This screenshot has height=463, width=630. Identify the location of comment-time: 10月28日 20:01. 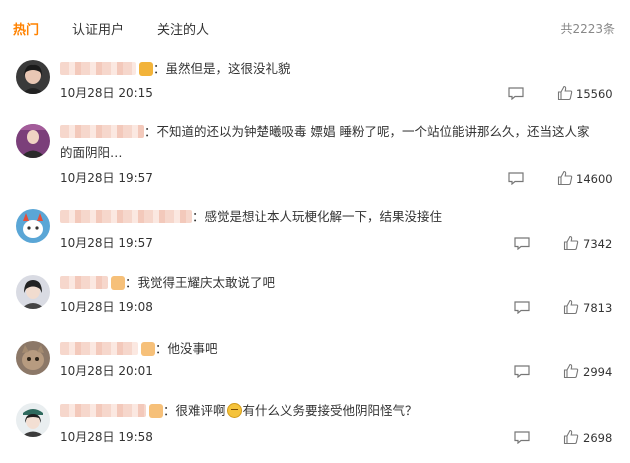
(106, 371).